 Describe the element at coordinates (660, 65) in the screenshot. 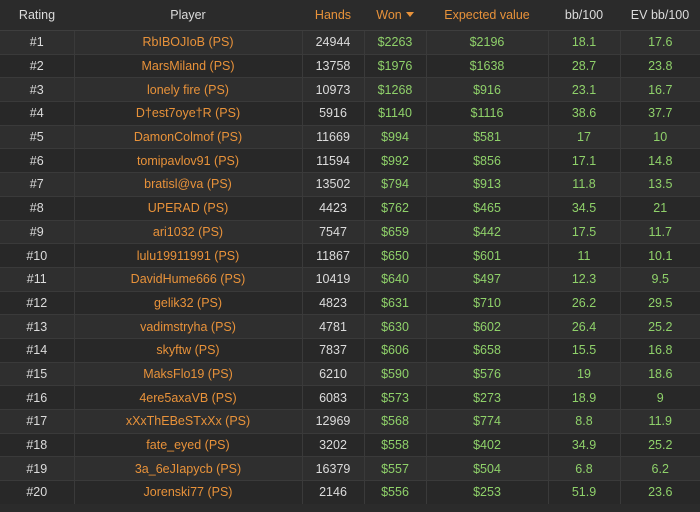

I see `row-ev-bb100: 23.8` at that location.